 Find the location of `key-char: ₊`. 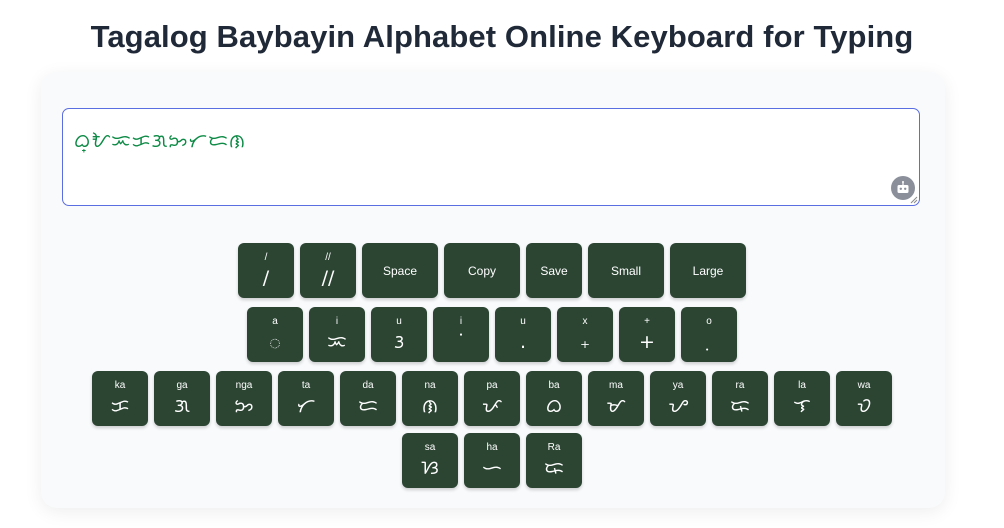

key-char: ₊ is located at coordinates (585, 342).